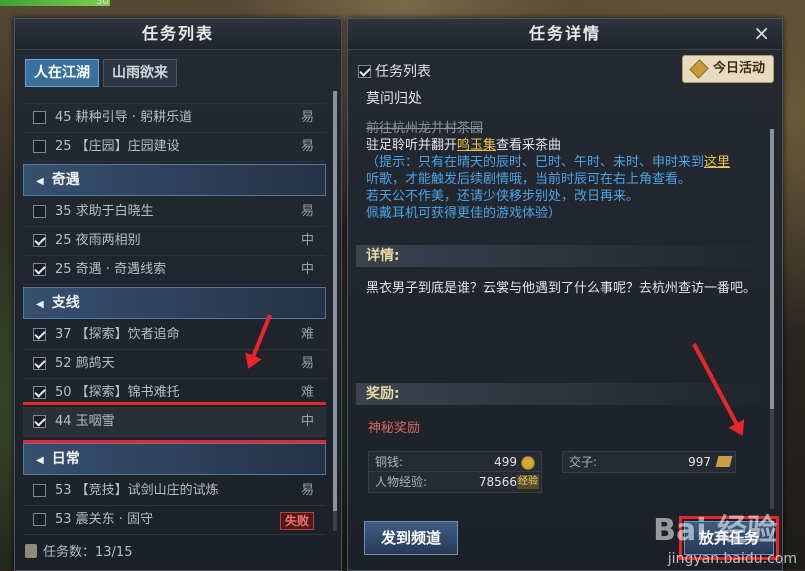  Describe the element at coordinates (565, 34) in the screenshot. I see `quest-detail-title: 任务详情` at that location.